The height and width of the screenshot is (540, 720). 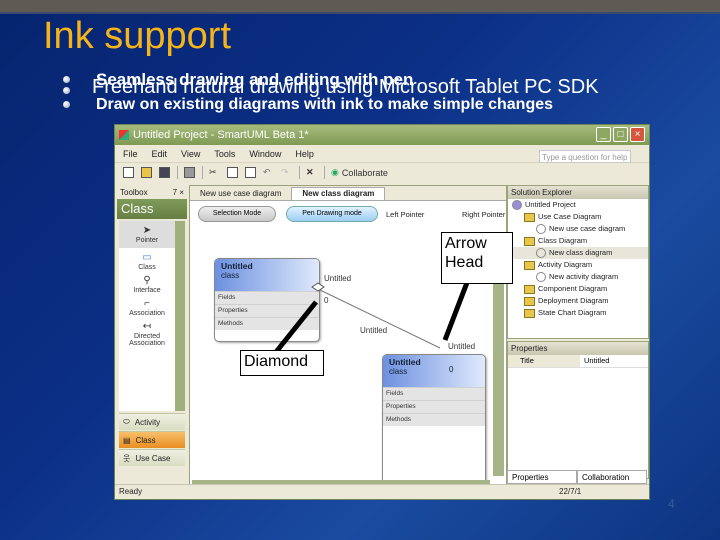 What do you see at coordinates (379, 318) in the screenshot?
I see `association-line` at bounding box center [379, 318].